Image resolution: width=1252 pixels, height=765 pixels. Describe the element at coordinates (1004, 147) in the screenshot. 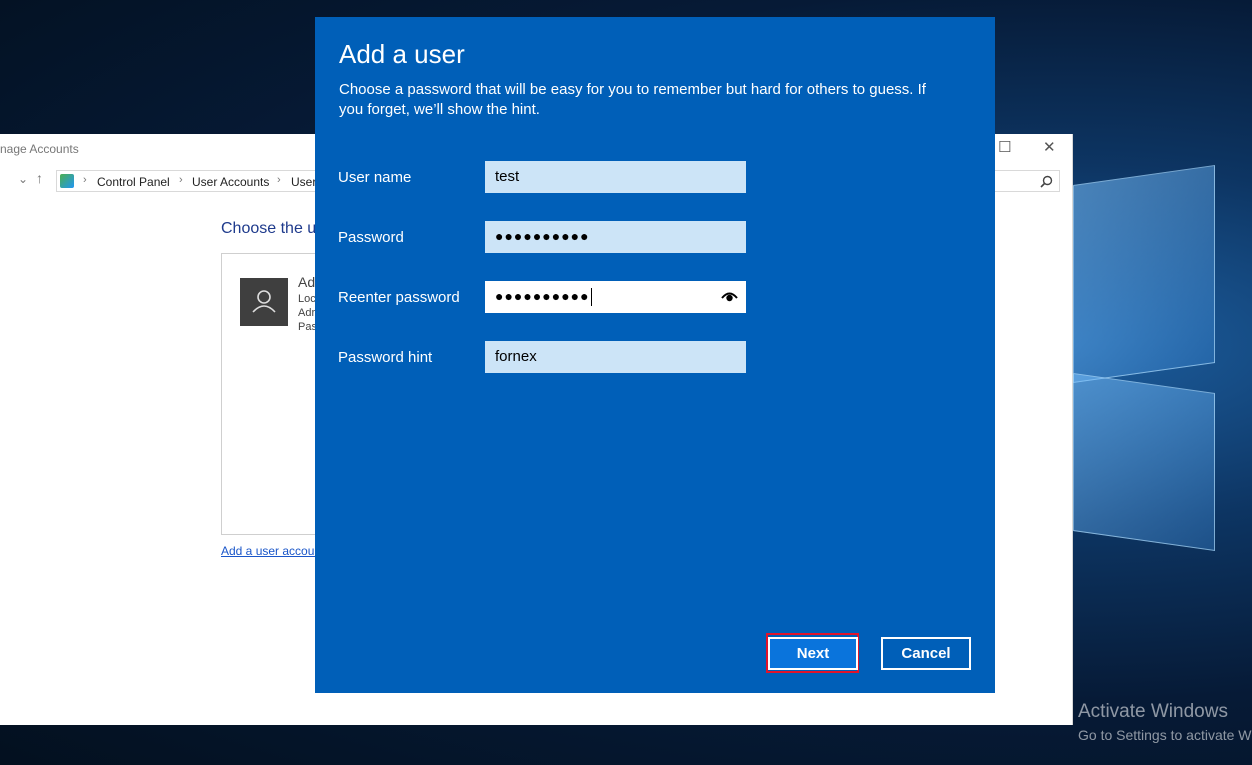

I see `maximize-icon: ☐` at that location.